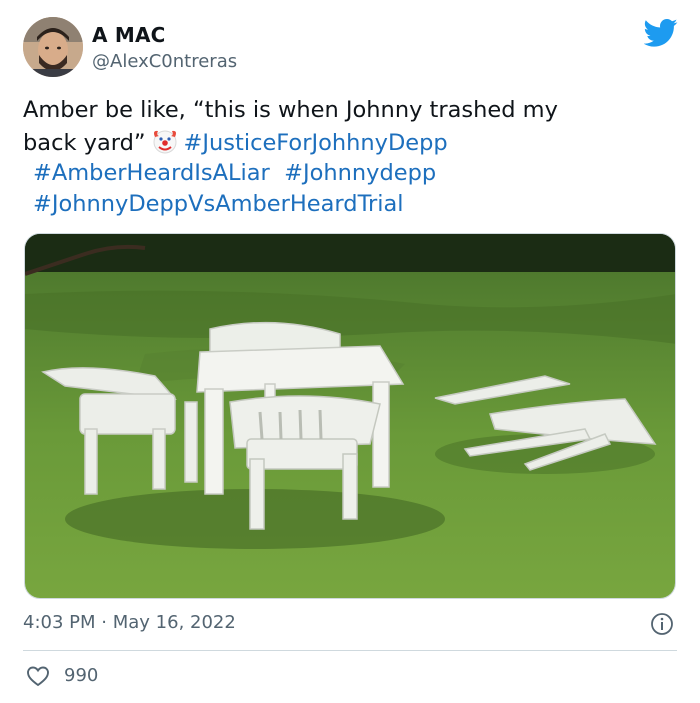 This screenshot has width=700, height=703. What do you see at coordinates (81, 675) in the screenshot?
I see `like-count: 990` at bounding box center [81, 675].